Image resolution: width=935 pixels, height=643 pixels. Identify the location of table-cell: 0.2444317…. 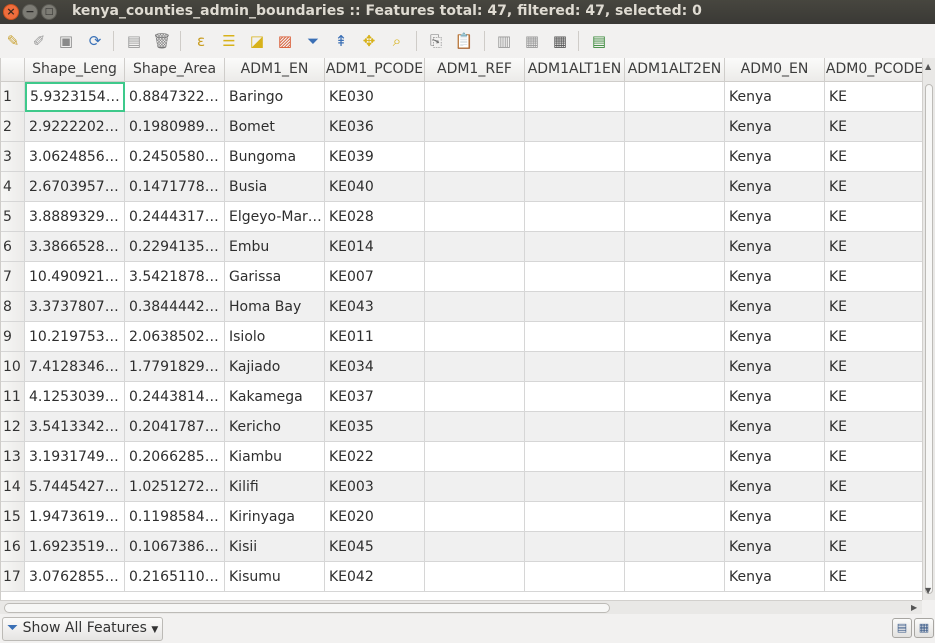
(175, 217).